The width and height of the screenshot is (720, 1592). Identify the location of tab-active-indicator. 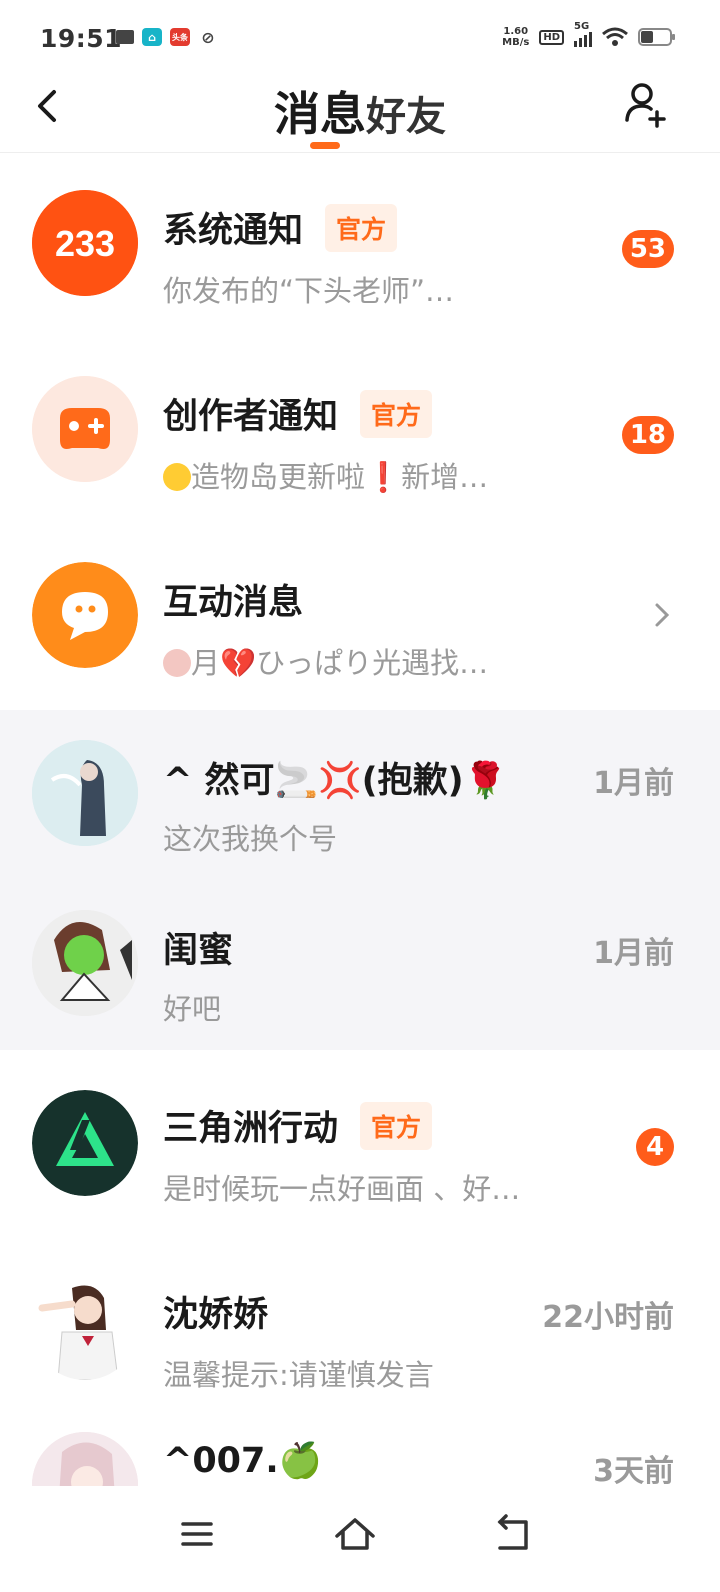
(325, 145).